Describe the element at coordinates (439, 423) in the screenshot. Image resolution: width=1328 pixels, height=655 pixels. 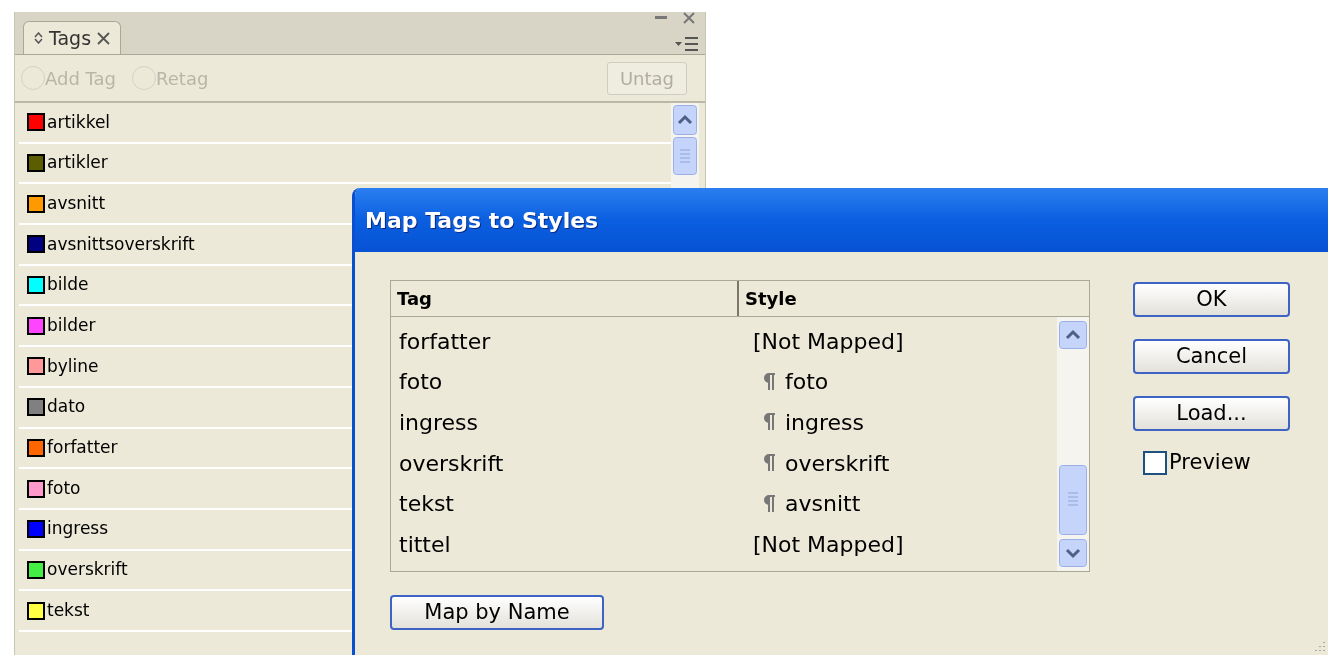
I see `tag-cell-text: ingress` at that location.